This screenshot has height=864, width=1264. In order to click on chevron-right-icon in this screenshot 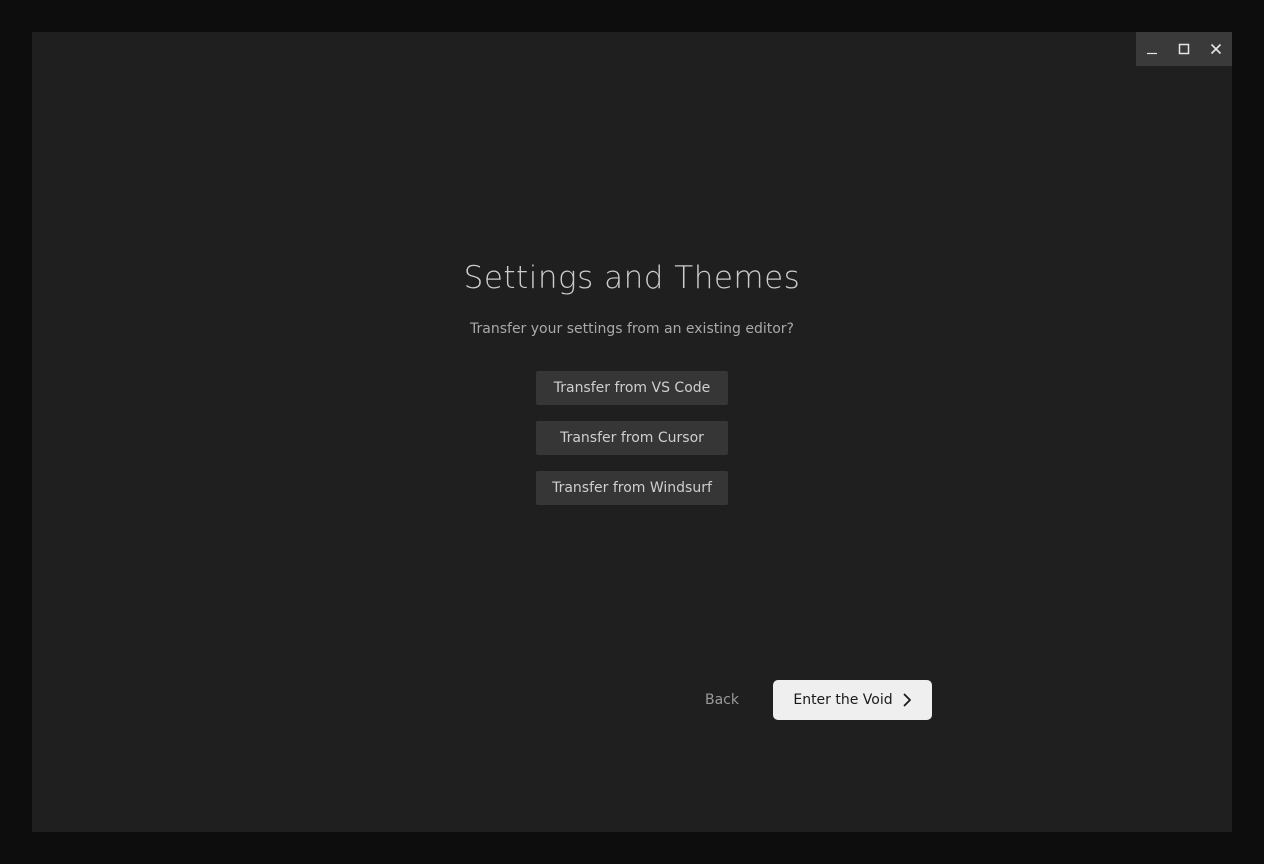, I will do `click(907, 700)`.